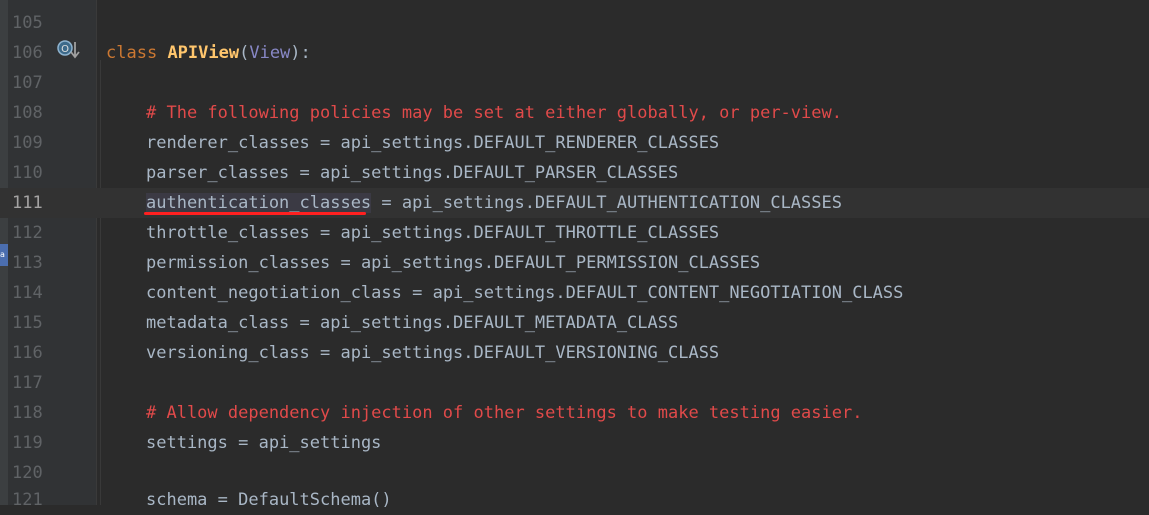 Image resolution: width=1149 pixels, height=515 pixels. Describe the element at coordinates (27, 173) in the screenshot. I see `line-number: 110` at that location.